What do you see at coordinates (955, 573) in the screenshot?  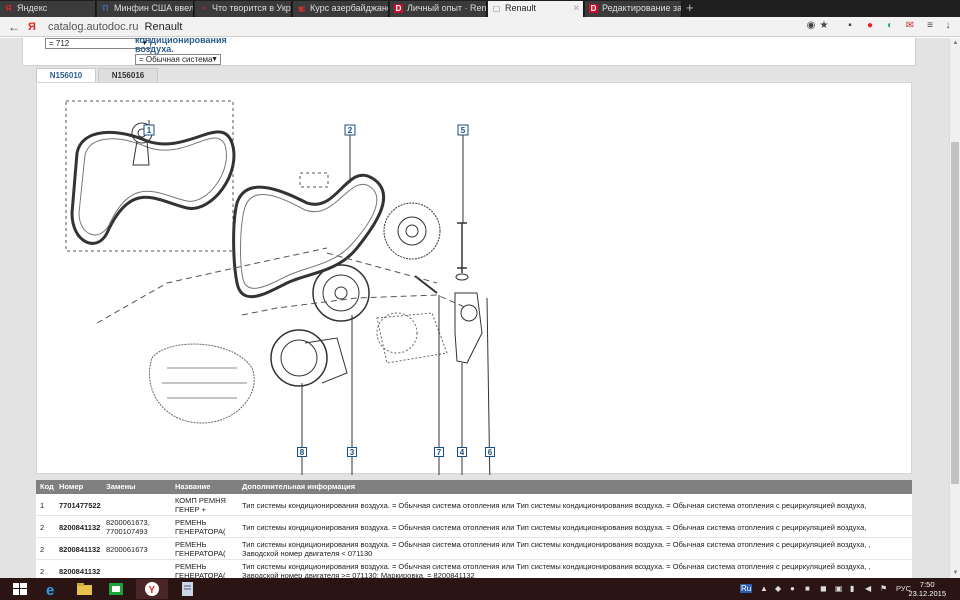 I see `scroll-down-icon: ▼` at bounding box center [955, 573].